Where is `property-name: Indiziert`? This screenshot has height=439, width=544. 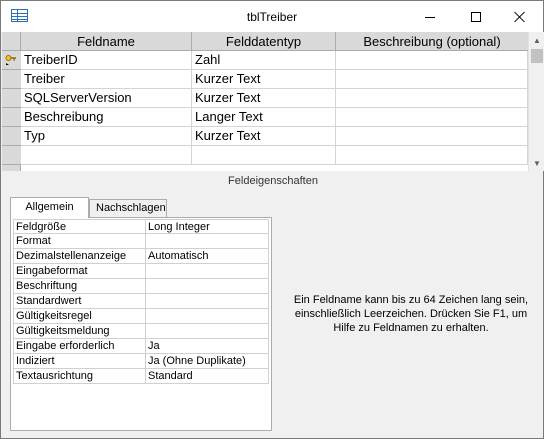 property-name: Indiziert is located at coordinates (79, 361).